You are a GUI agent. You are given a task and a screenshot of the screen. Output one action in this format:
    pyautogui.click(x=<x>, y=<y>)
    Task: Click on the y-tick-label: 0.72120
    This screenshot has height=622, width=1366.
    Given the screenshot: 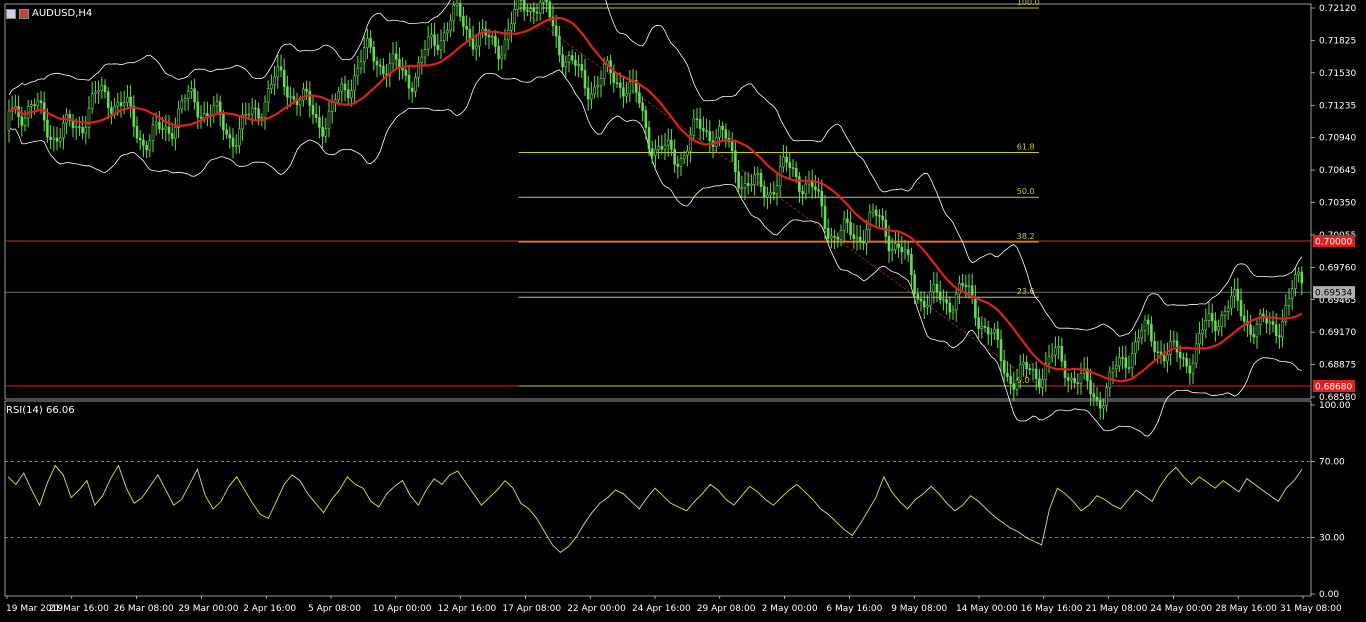 What is the action you would take?
    pyautogui.click(x=1337, y=9)
    